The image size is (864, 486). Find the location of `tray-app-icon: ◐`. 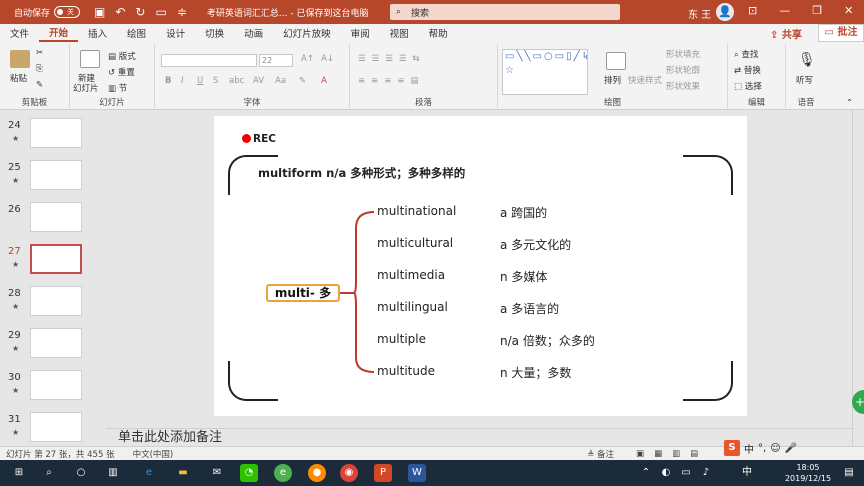

tray-app-icon: ◐ is located at coordinates (666, 473).